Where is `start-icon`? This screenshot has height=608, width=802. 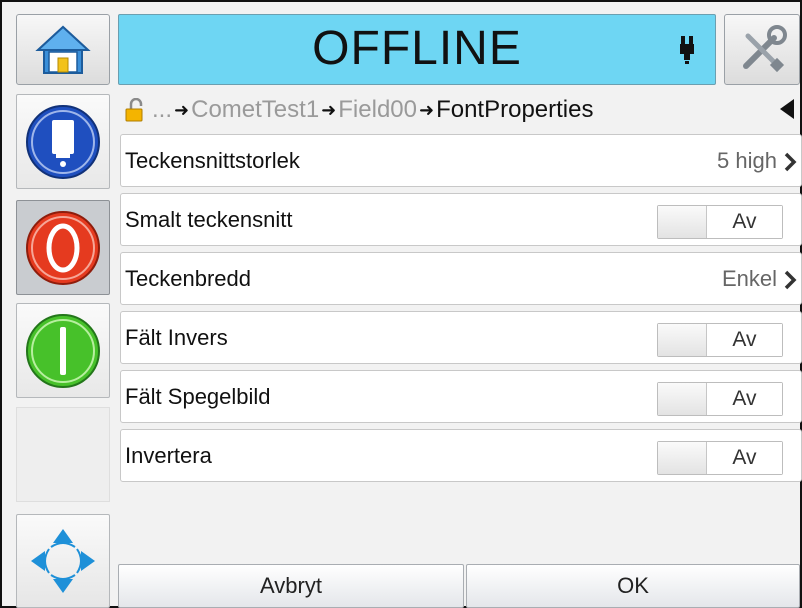 start-icon is located at coordinates (63, 350).